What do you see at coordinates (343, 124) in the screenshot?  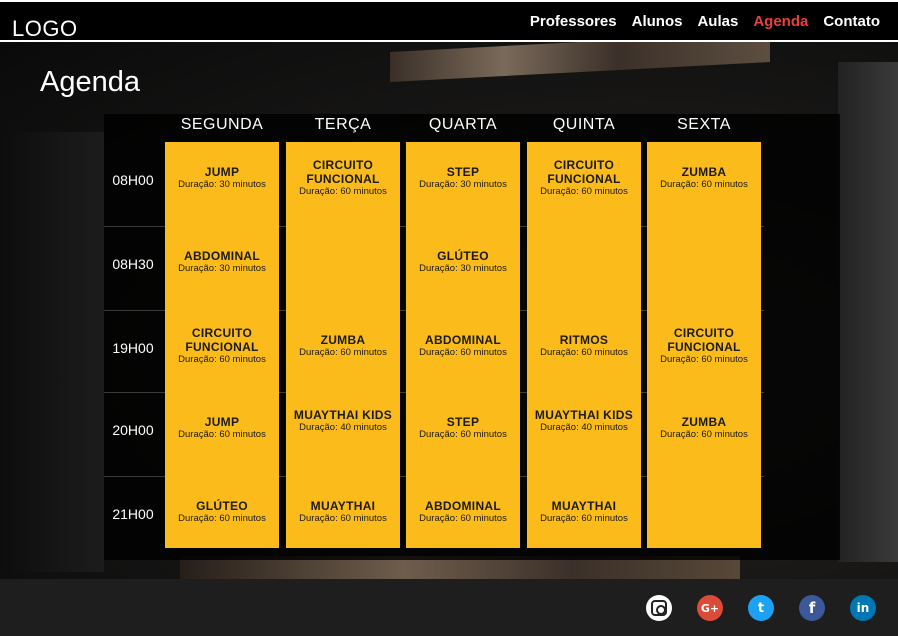 I see `day-header-terca: TERÇA` at bounding box center [343, 124].